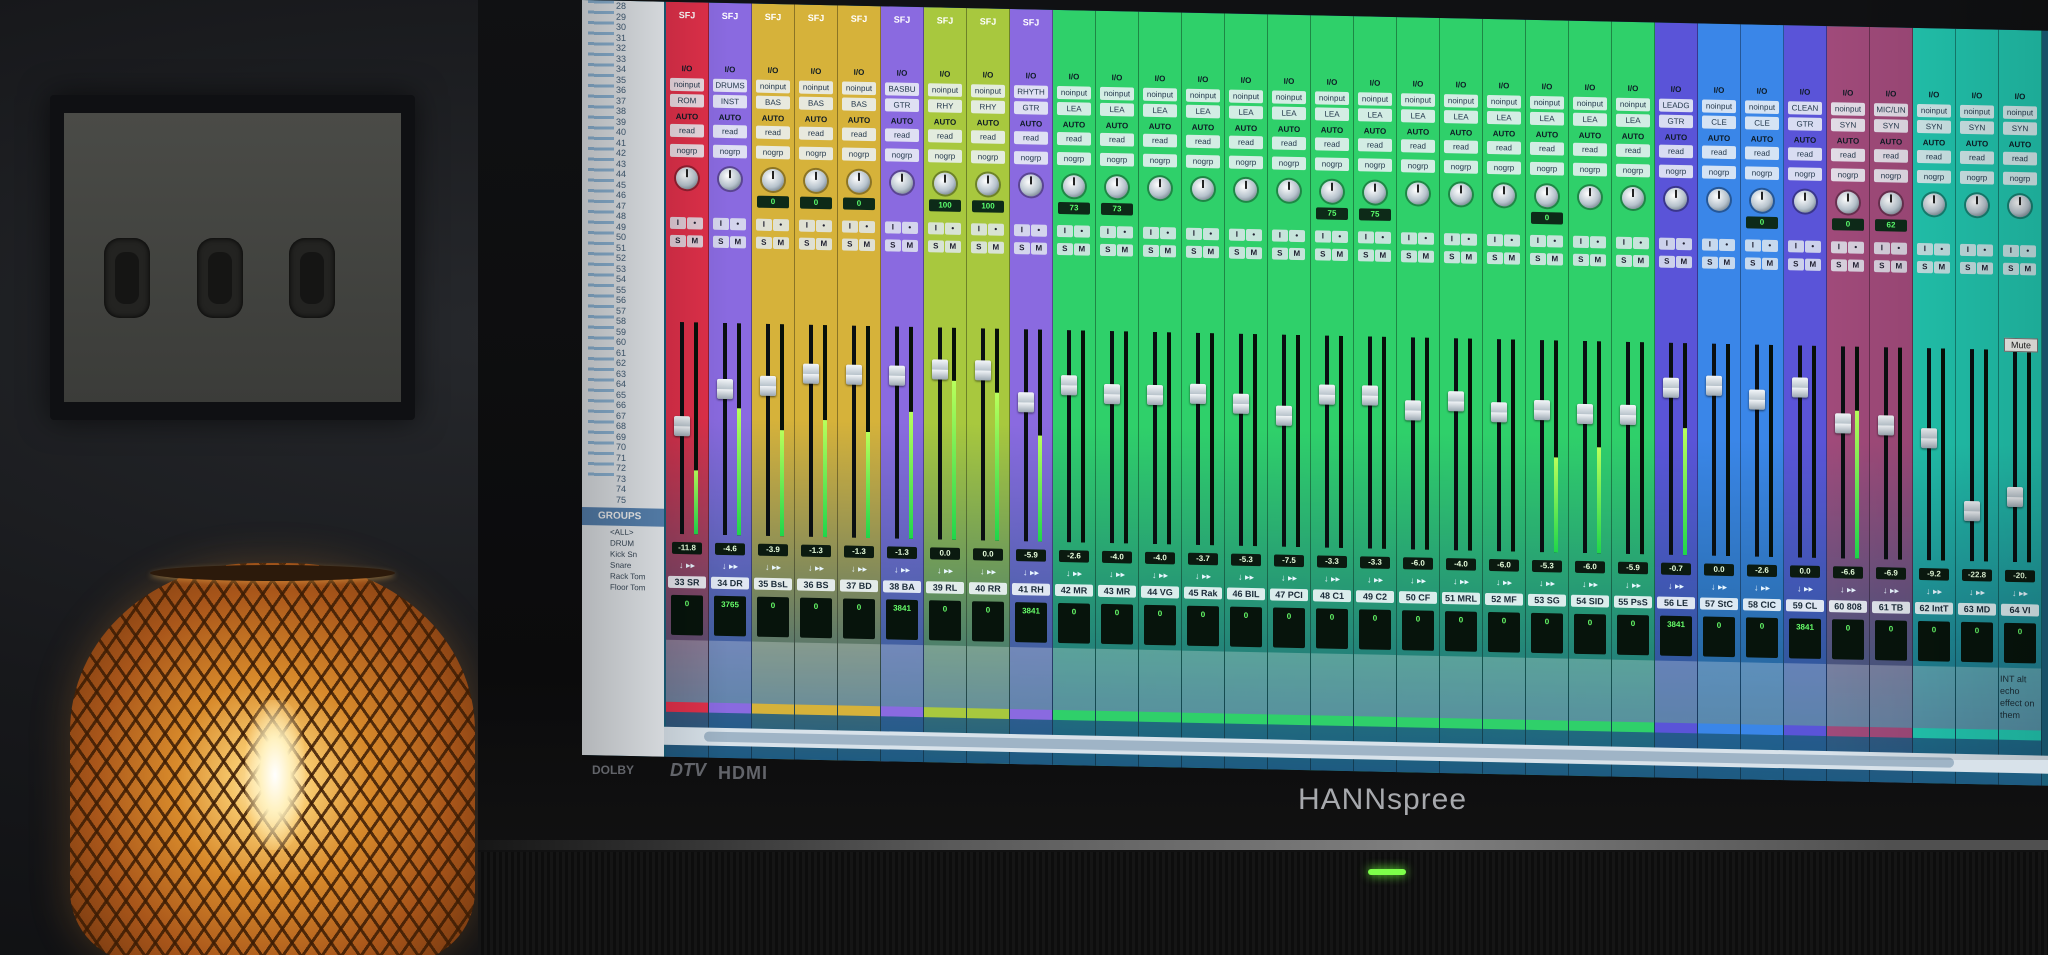 The image size is (2048, 955). I want to click on track-name: 47 PCI, so click(1289, 595).